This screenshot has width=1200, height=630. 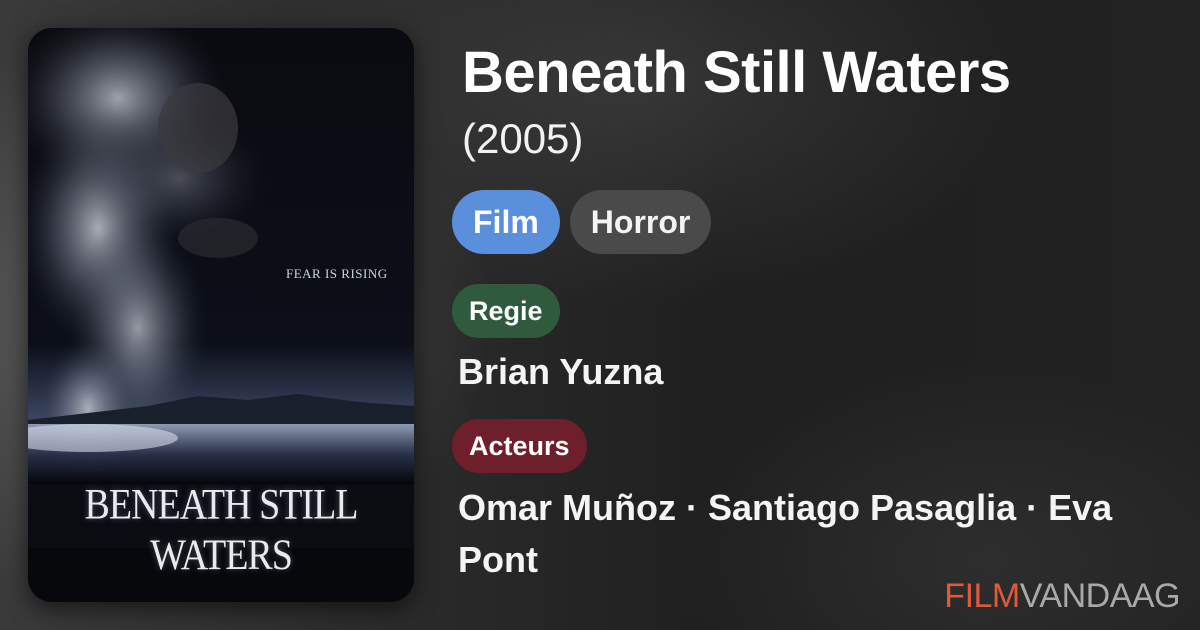 I want to click on brand-logo: FILMVANDAAG, so click(x=1062, y=596).